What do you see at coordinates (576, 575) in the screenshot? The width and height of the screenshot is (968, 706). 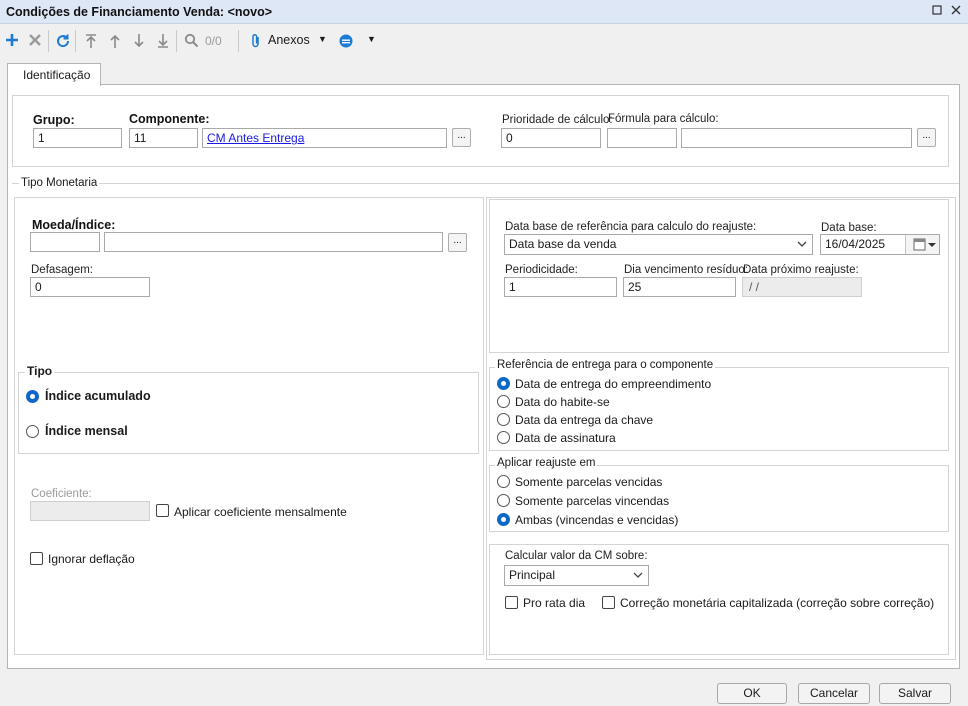 I see `calcular-cm-select: Principal` at bounding box center [576, 575].